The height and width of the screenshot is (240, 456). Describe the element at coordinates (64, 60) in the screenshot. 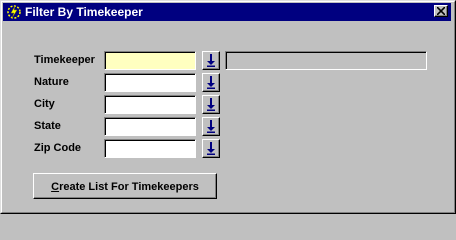

I see `timekeeper-label: Timekeeper` at that location.